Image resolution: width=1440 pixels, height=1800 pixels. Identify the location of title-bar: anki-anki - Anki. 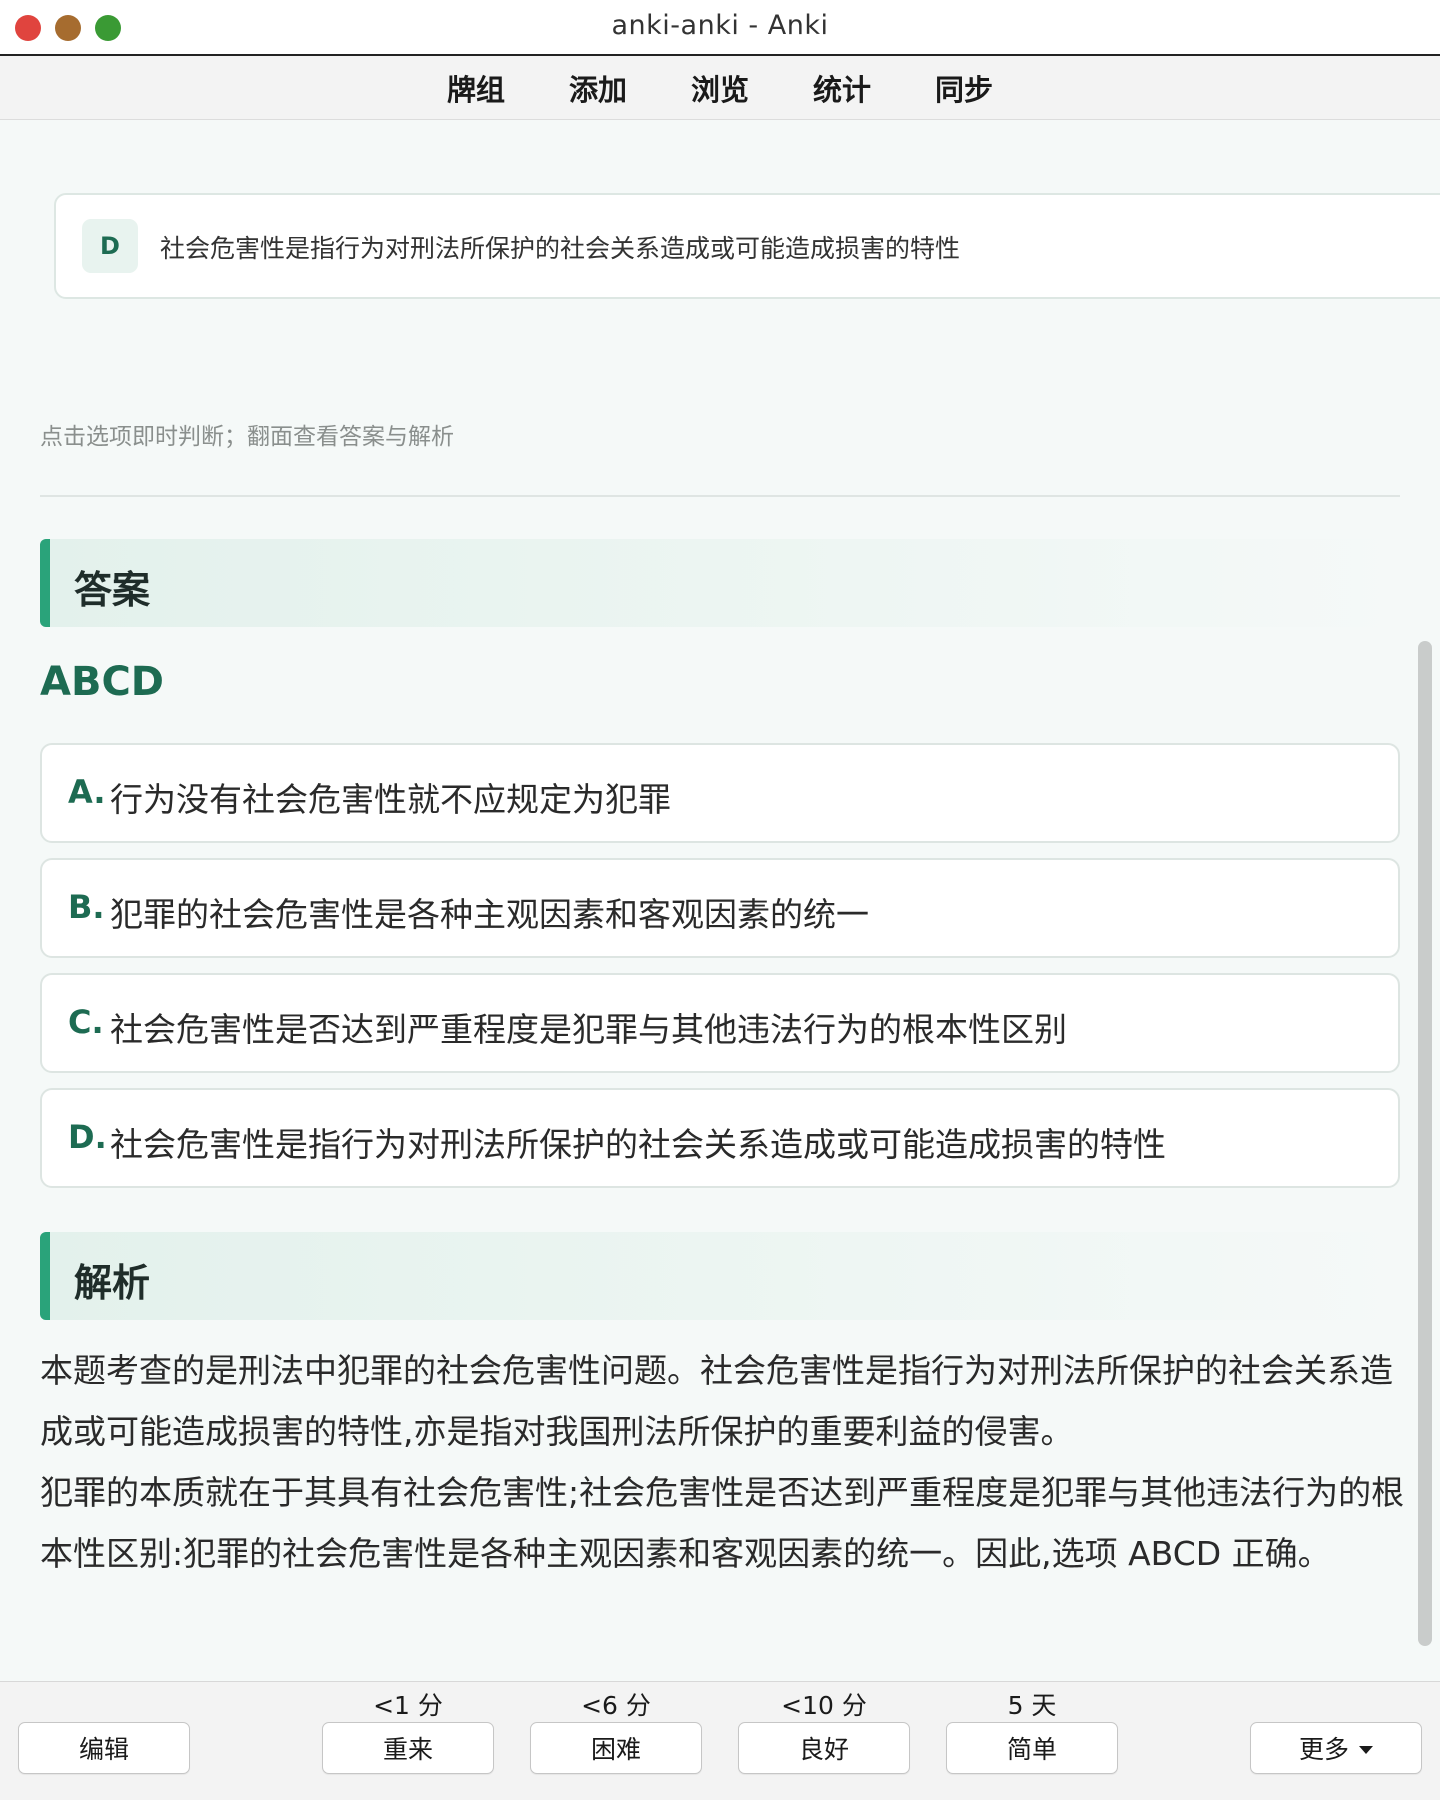
(720, 28).